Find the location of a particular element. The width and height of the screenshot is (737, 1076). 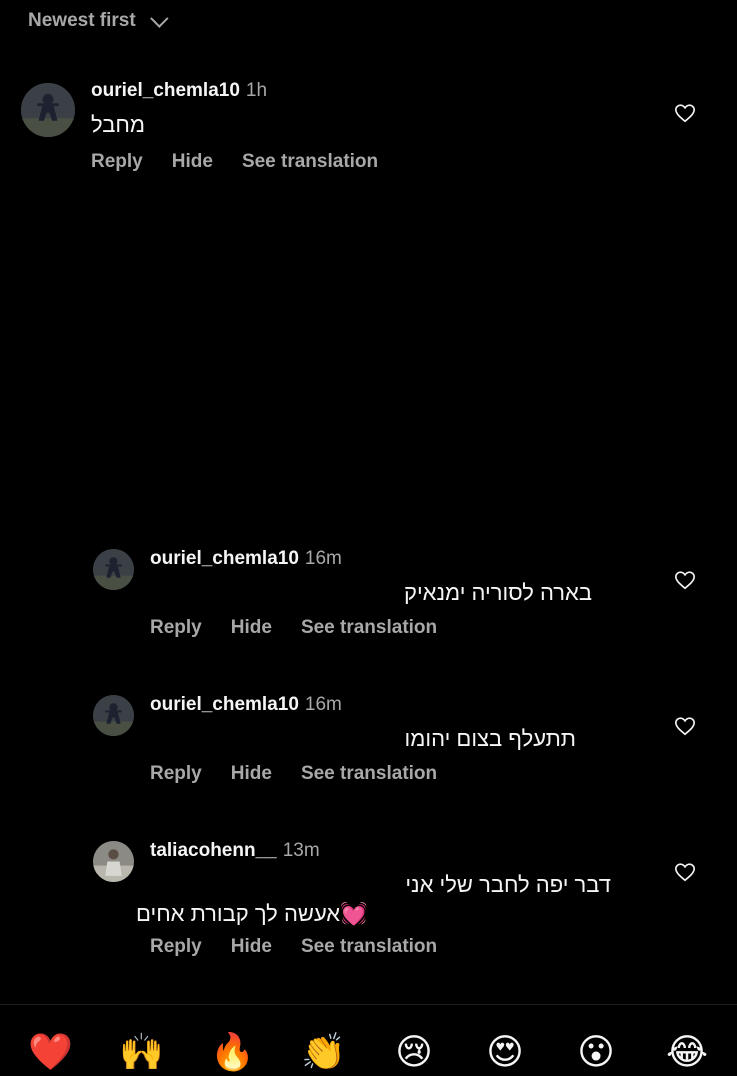

comment-time: 13m is located at coordinates (301, 850).